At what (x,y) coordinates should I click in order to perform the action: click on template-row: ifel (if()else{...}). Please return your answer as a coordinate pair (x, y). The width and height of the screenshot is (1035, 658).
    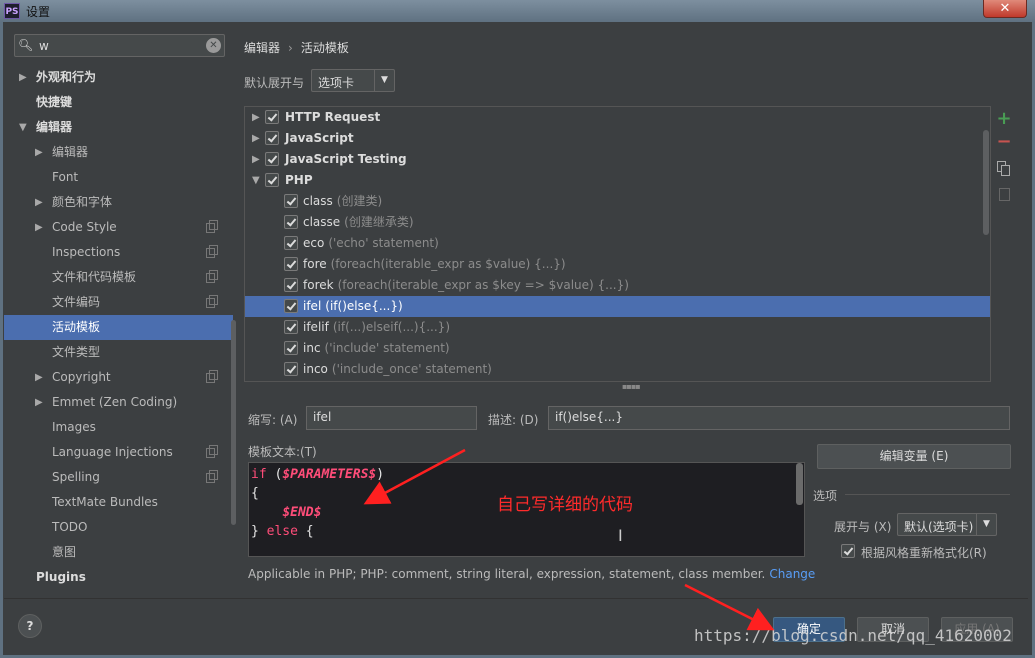
    Looking at the image, I should click on (617, 306).